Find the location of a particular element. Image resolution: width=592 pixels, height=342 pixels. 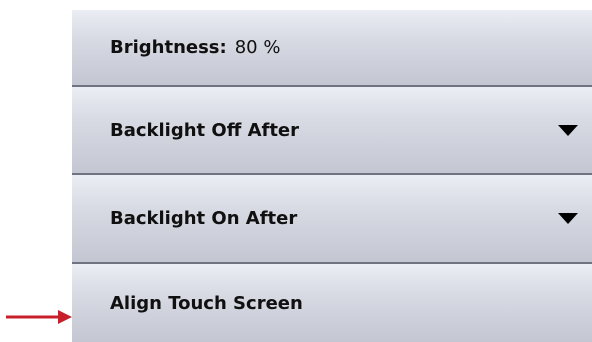

arrow-right-icon is located at coordinates (39, 317).